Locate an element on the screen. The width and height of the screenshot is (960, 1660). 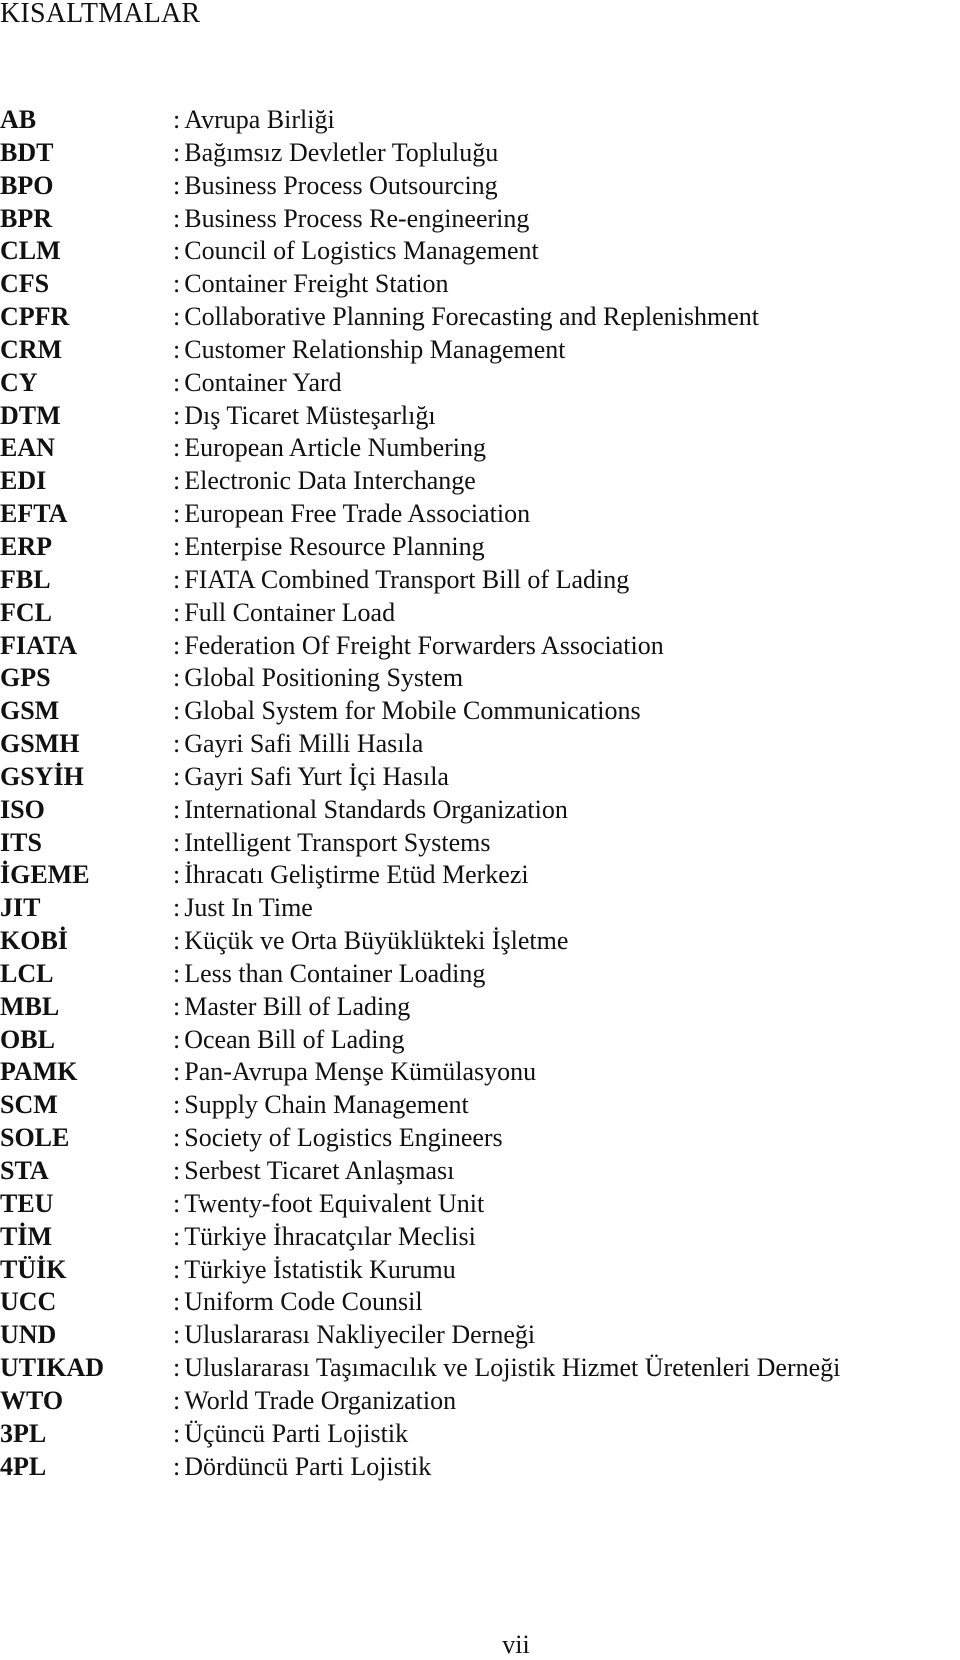
abbreviation-description: Gayri Safi Milli Hasıla is located at coordinates (304, 744).